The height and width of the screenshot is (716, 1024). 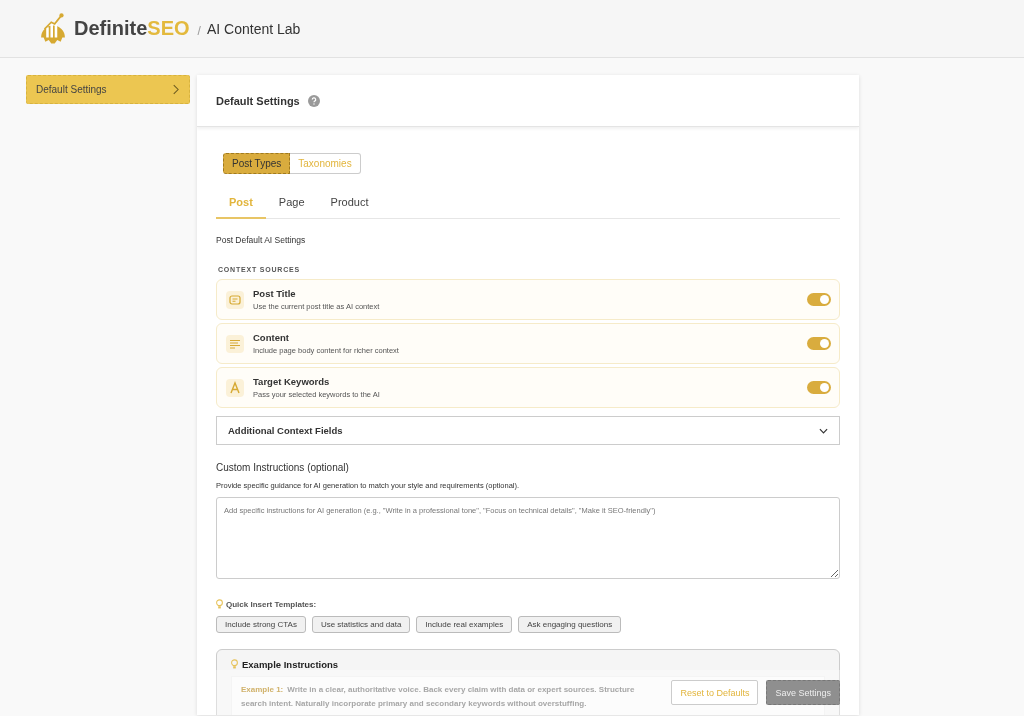 What do you see at coordinates (361, 624) in the screenshot?
I see `template-button: Use statistics and data` at bounding box center [361, 624].